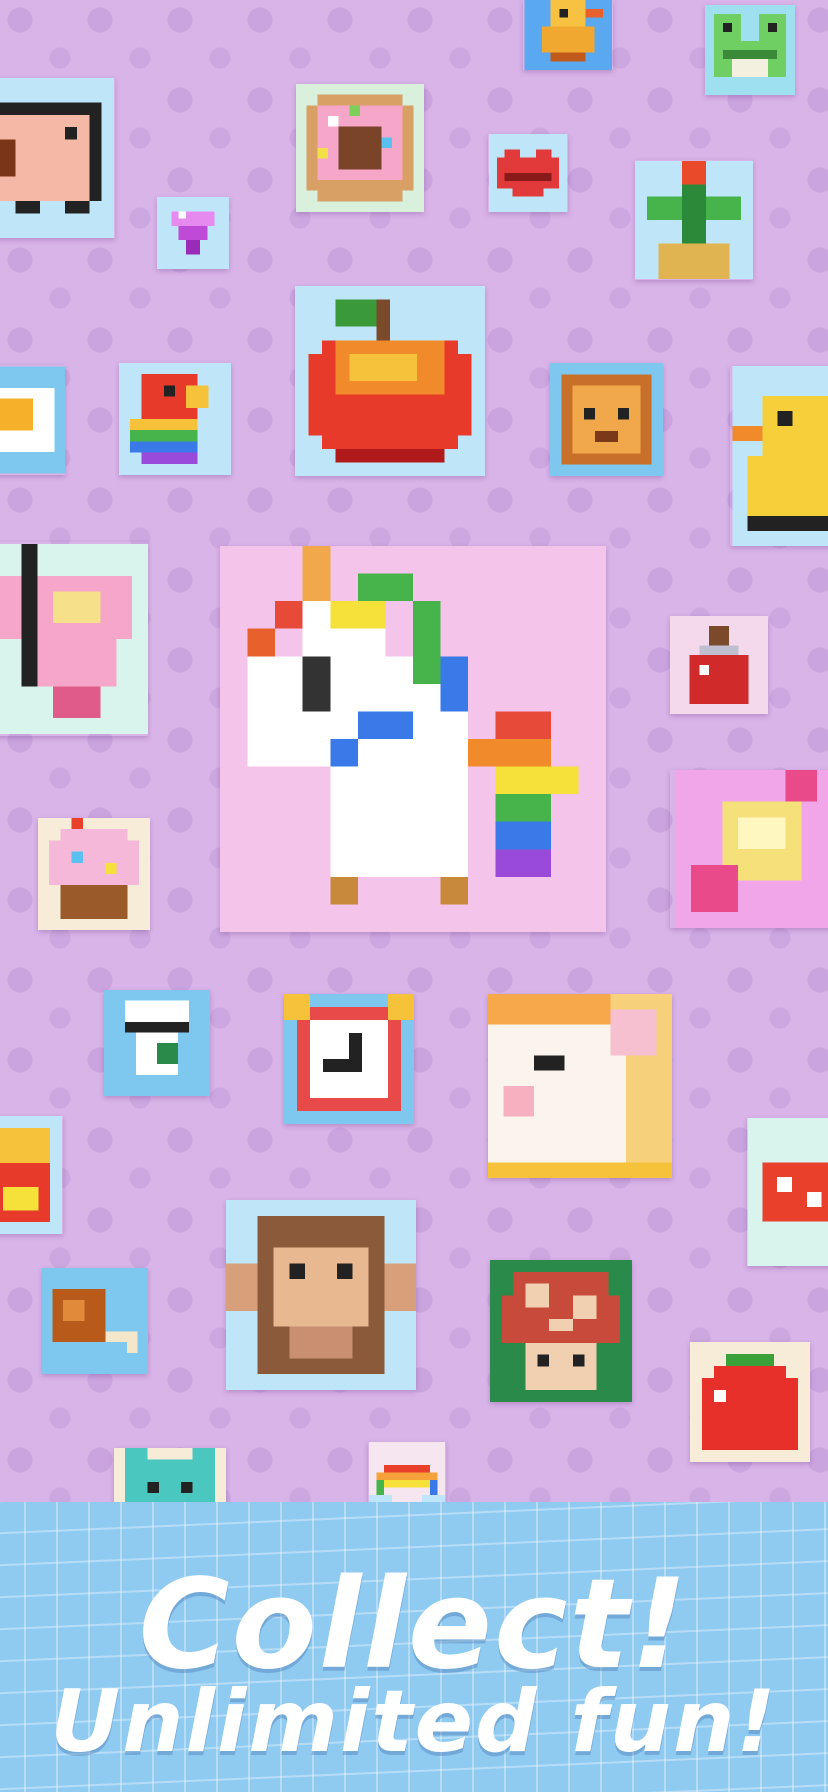  I want to click on lion-art, so click(606, 419).